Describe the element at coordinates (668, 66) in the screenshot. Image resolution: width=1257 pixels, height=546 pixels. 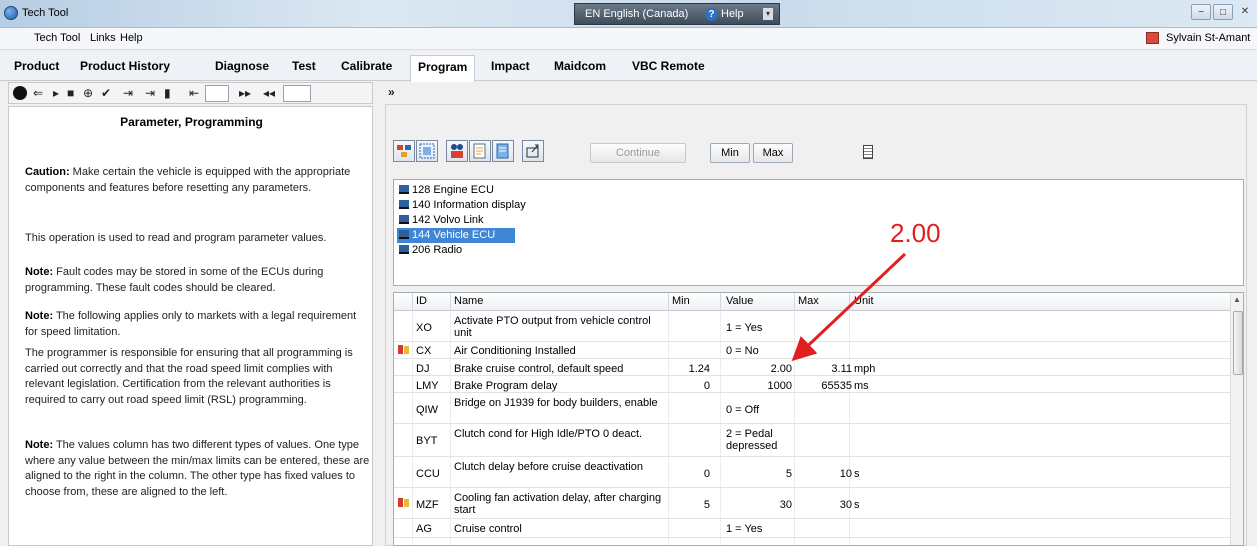
I see `tab-vbc-remote: VBC Remote` at that location.